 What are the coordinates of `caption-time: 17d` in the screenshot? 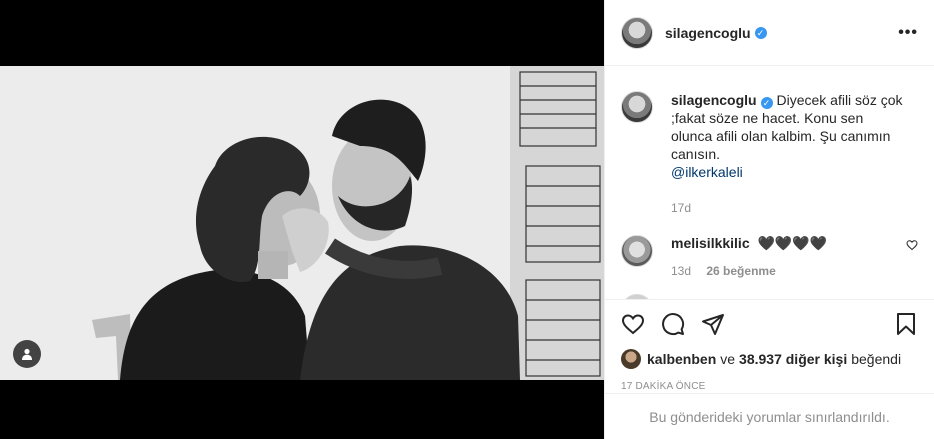 It's located at (789, 208).